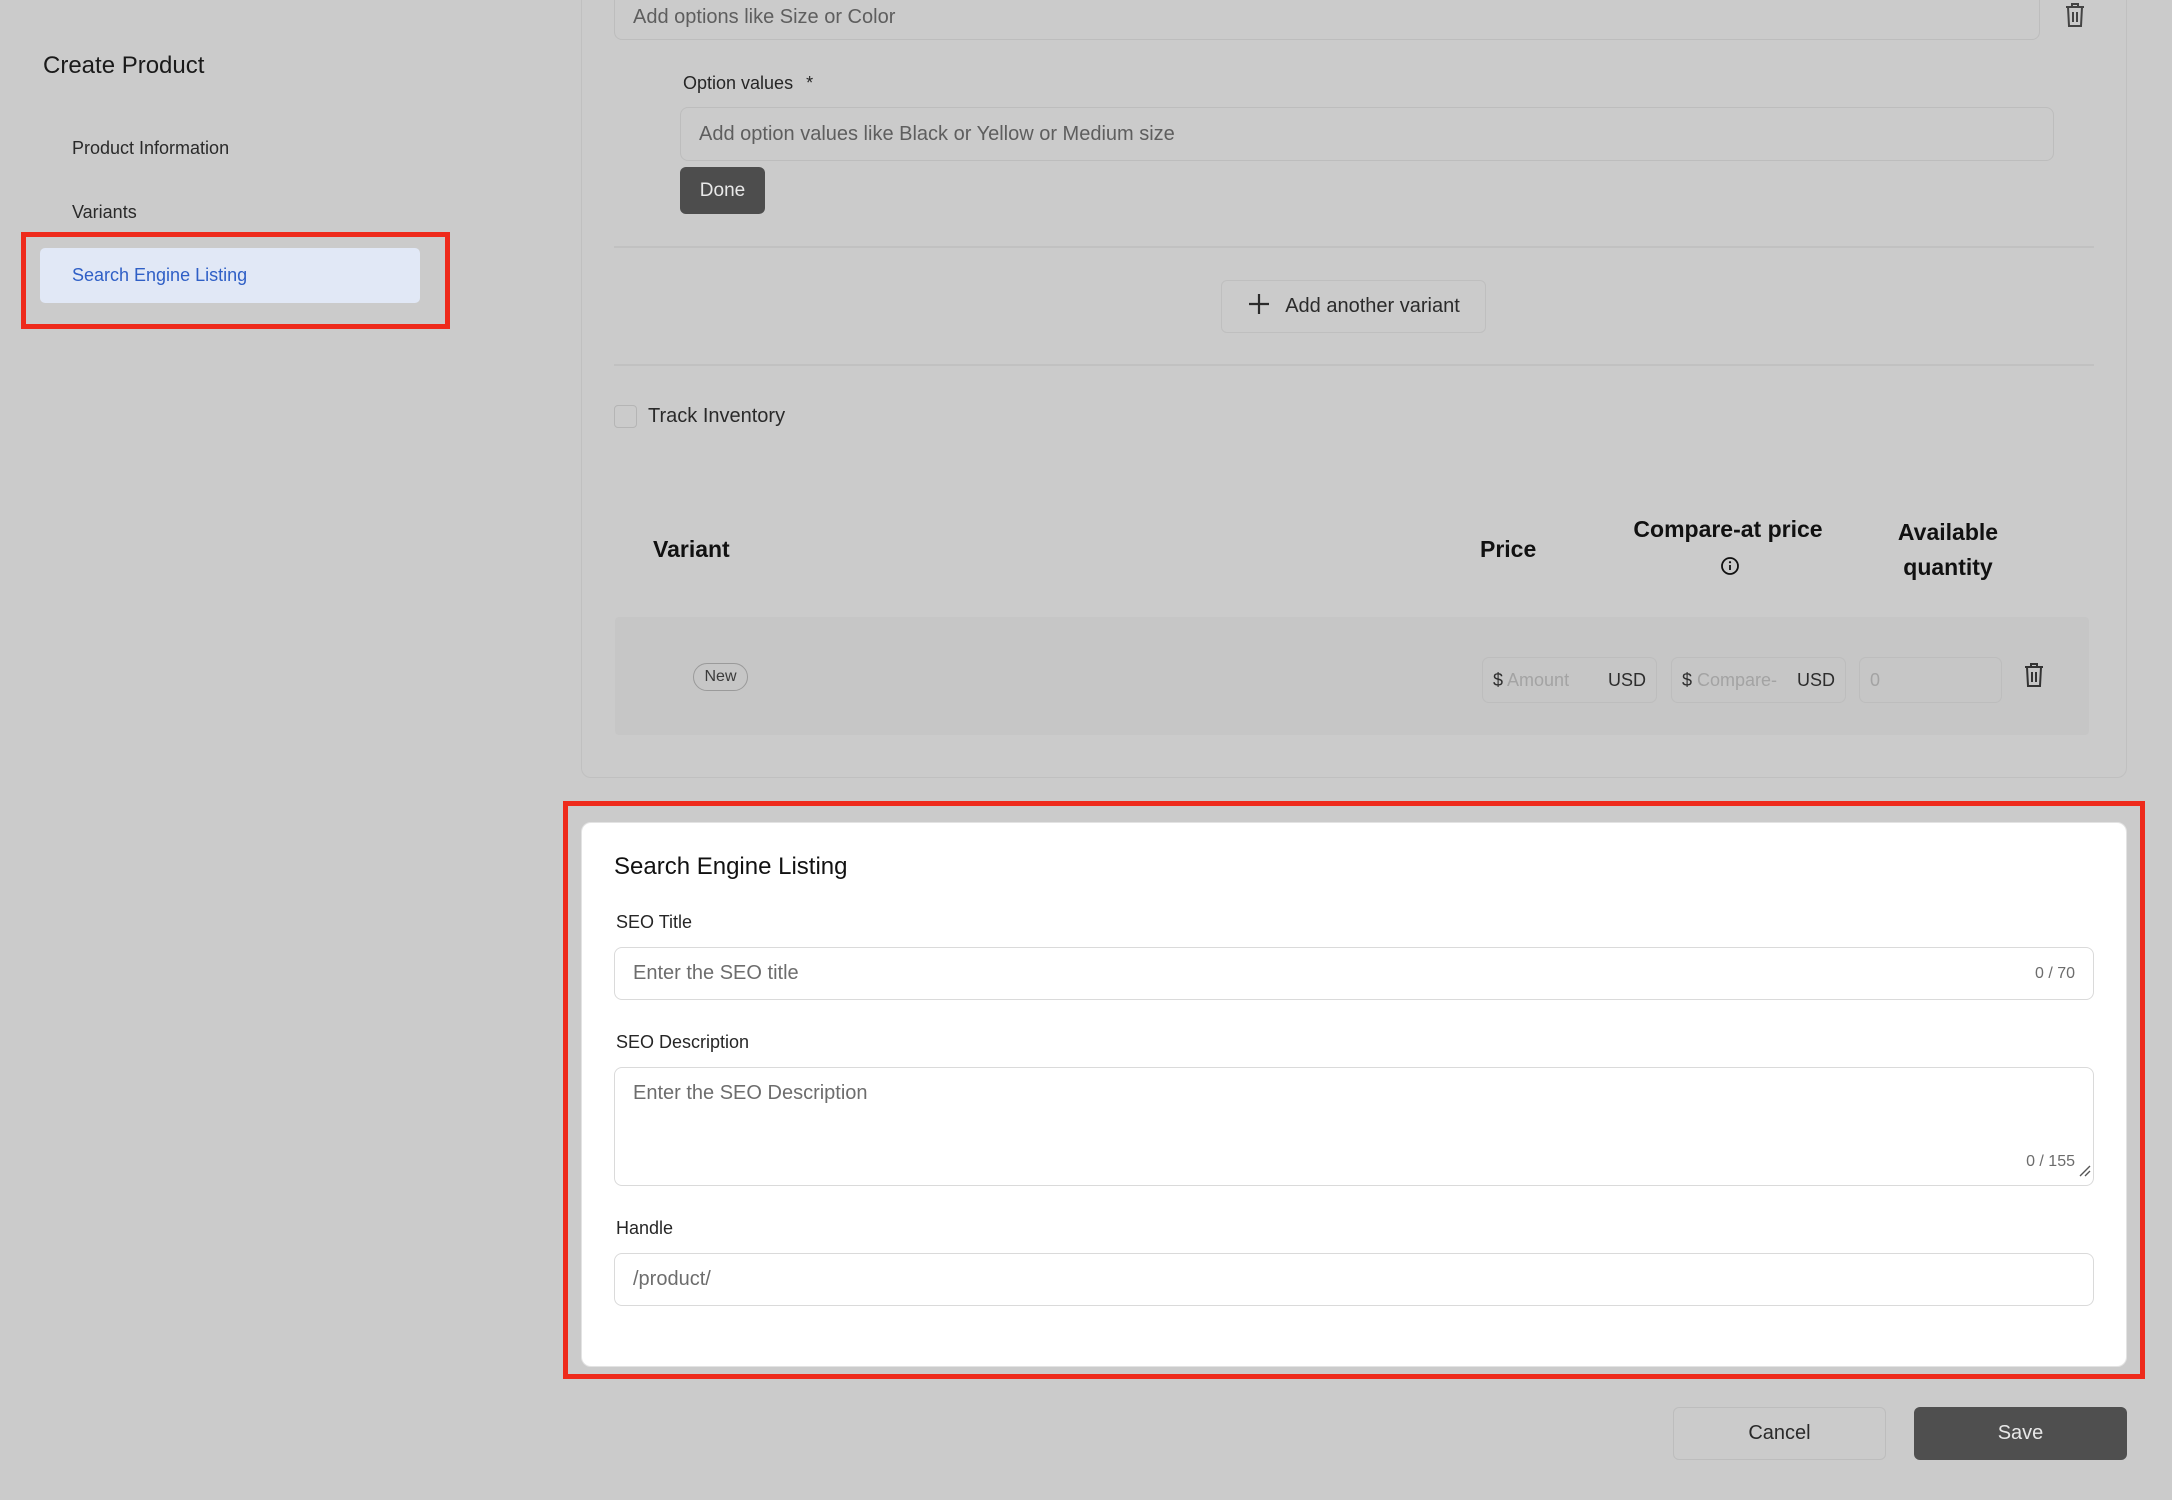 The image size is (2172, 1500). Describe the element at coordinates (124, 65) in the screenshot. I see `page-title: Create Product` at that location.